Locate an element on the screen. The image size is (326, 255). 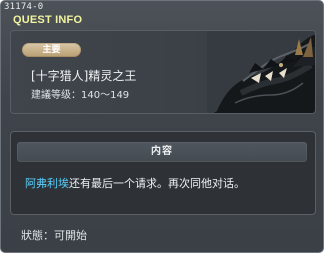
quest-content-text: 阿弗利埃还有最后一个请求。再次同他对话。 is located at coordinates (135, 183).